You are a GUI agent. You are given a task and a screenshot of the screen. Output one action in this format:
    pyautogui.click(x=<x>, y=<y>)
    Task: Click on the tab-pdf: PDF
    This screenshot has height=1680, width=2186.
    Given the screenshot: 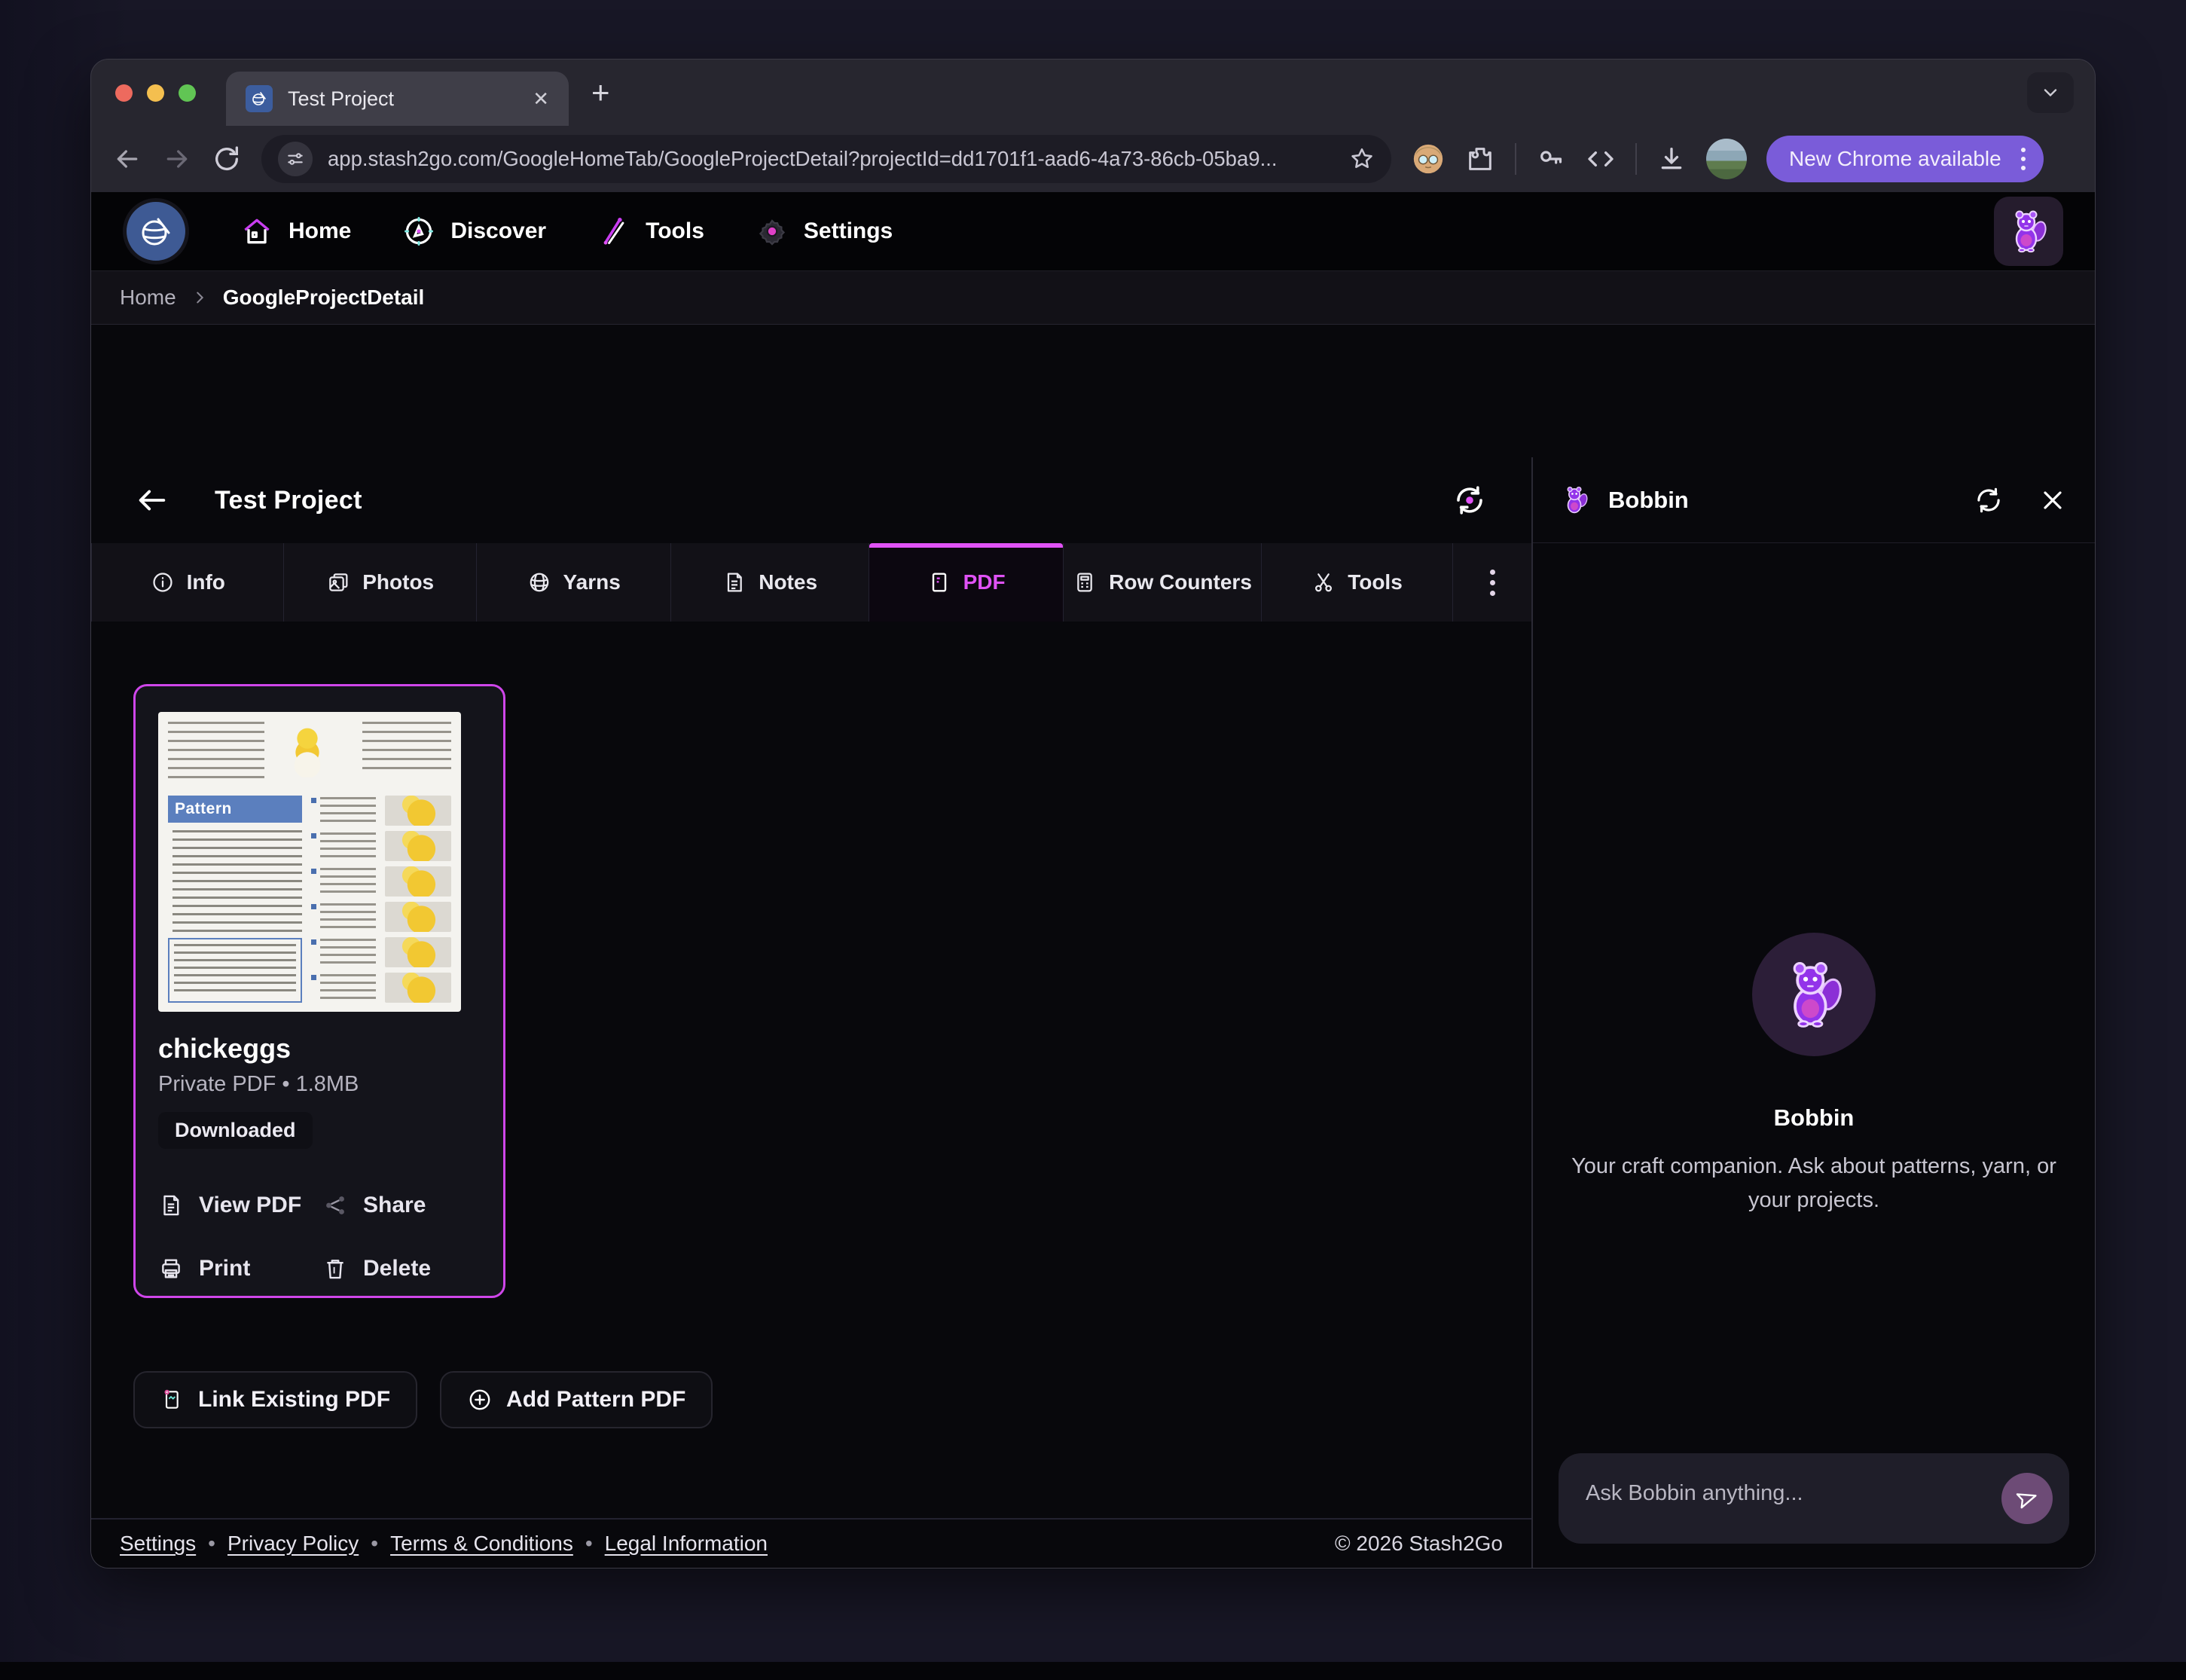 What is the action you would take?
    pyautogui.click(x=966, y=582)
    